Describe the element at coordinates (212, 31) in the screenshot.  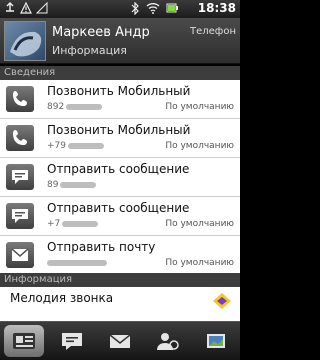
I see `contact-type: Телефон` at that location.